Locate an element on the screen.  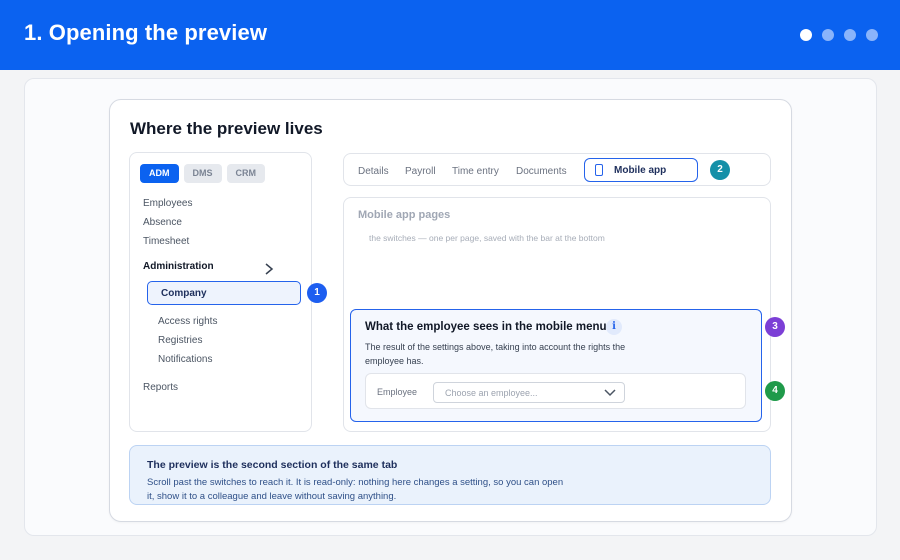
sidebar-item-access-rights: Access rights is located at coordinates (187, 321).